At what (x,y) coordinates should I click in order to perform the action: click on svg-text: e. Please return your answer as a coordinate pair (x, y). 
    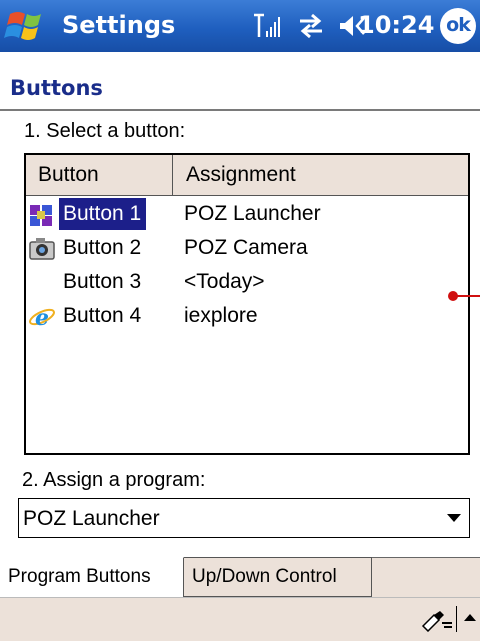
    Looking at the image, I should click on (42, 317).